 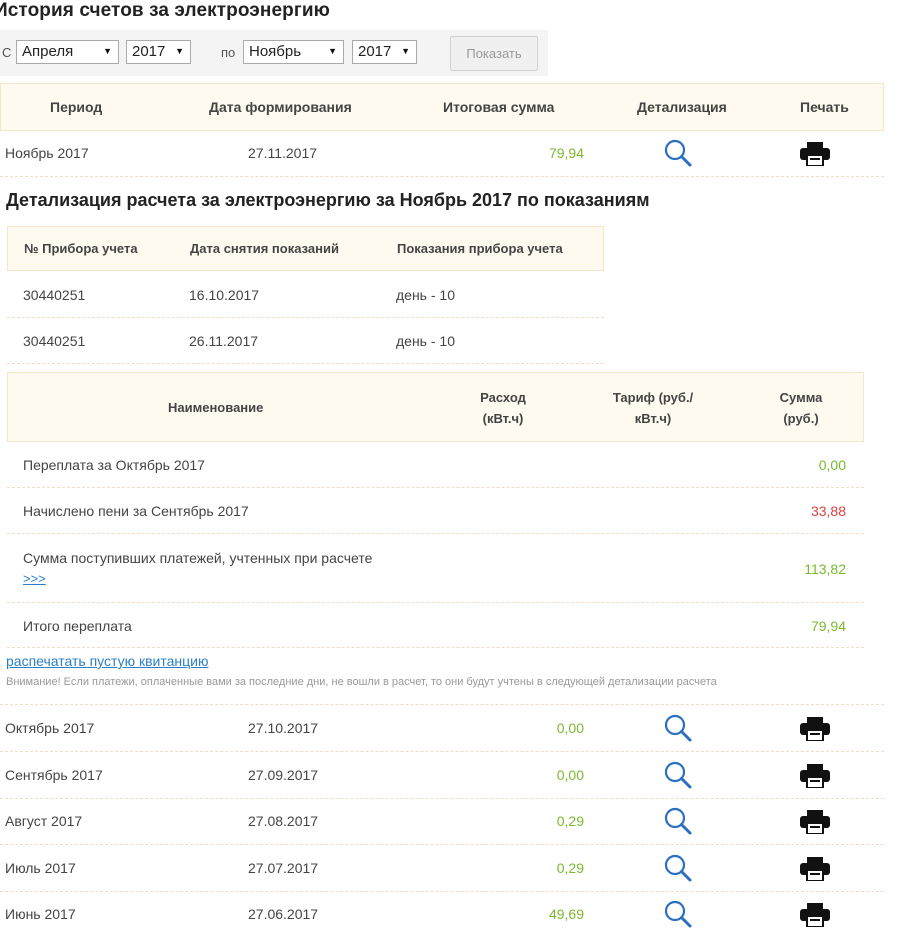 I want to click on reading-date: 26.11.2017, so click(x=224, y=341).